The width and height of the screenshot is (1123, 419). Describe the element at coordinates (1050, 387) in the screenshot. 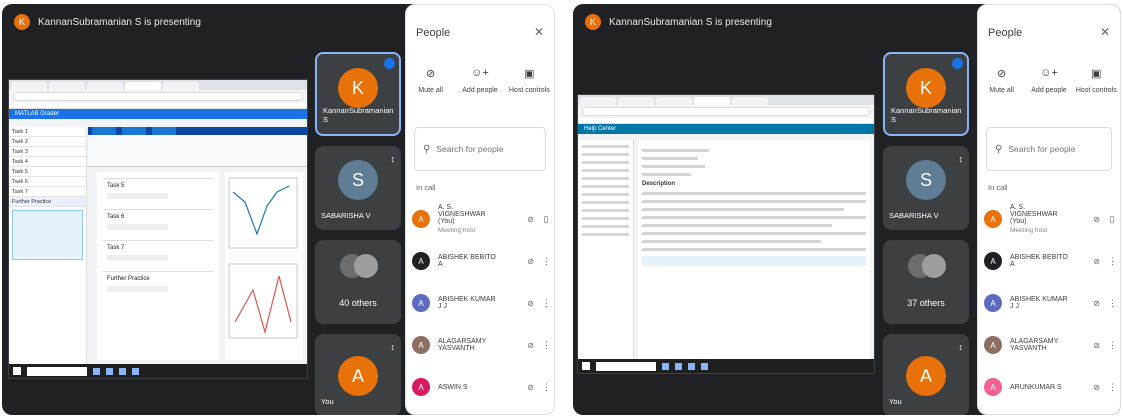

I see `participant-row: A ARUNKUMAR S ⊘ ⋮` at that location.